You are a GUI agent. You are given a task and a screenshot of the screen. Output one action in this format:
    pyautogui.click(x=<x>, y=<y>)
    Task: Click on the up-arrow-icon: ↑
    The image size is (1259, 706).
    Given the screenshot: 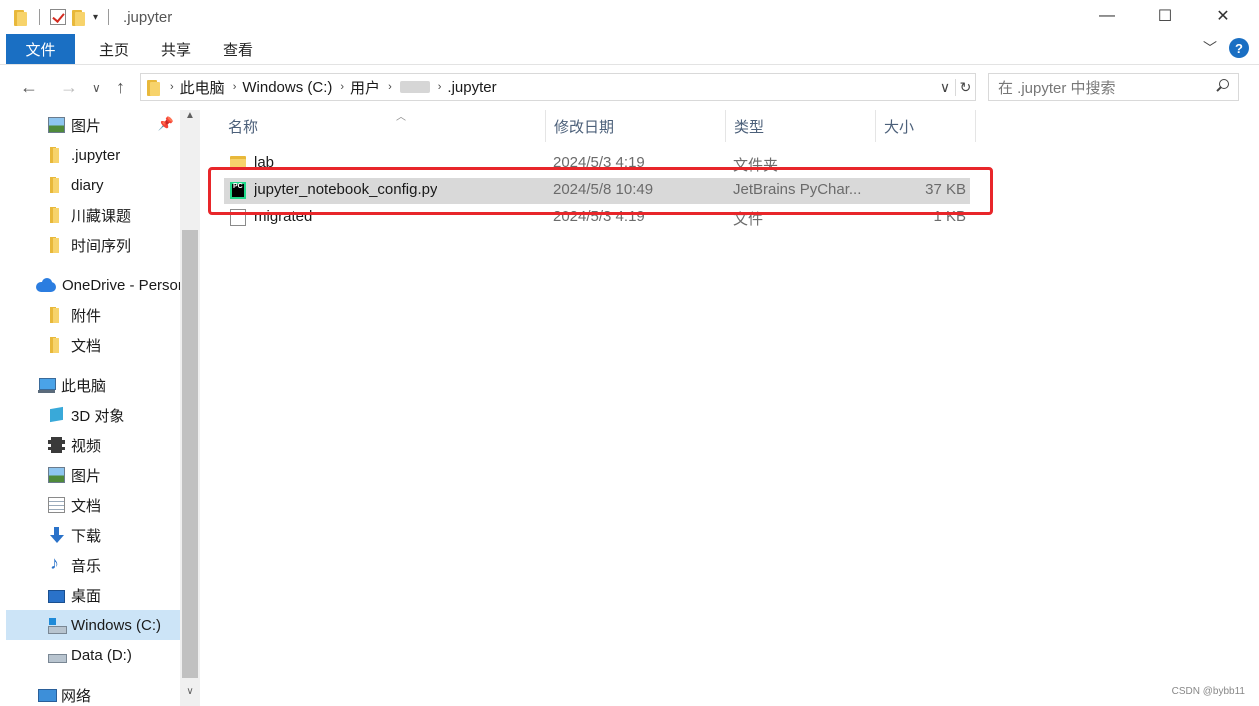 What is the action you would take?
    pyautogui.click(x=120, y=87)
    